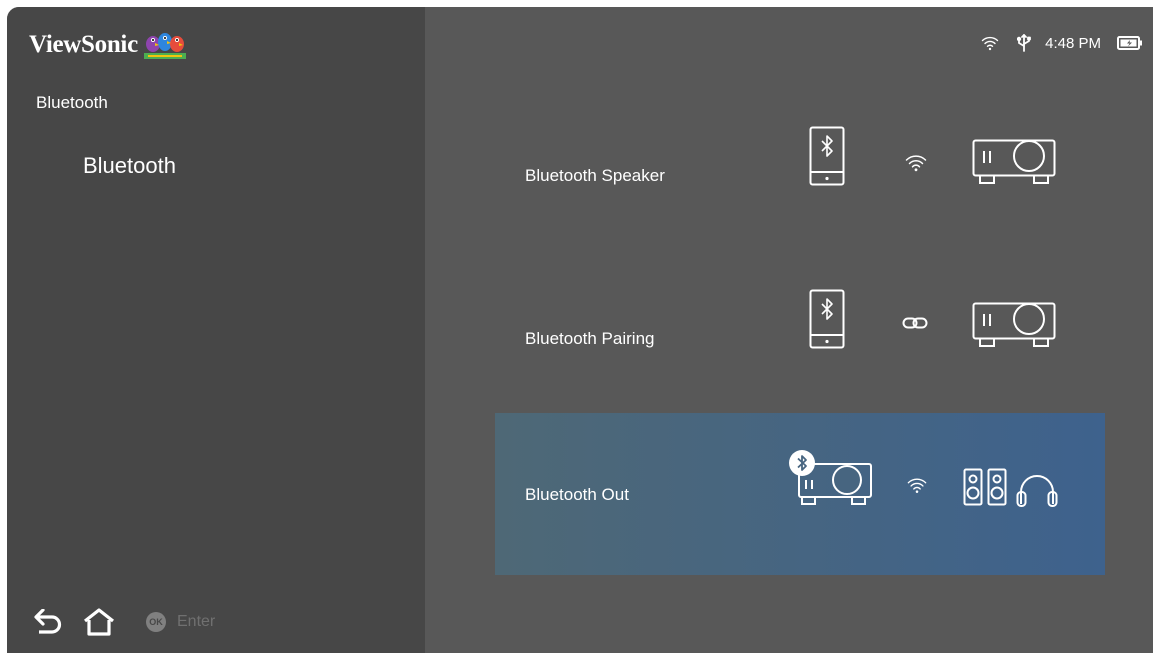 This screenshot has width=1153, height=653. Describe the element at coordinates (99, 622) in the screenshot. I see `home-icon` at that location.